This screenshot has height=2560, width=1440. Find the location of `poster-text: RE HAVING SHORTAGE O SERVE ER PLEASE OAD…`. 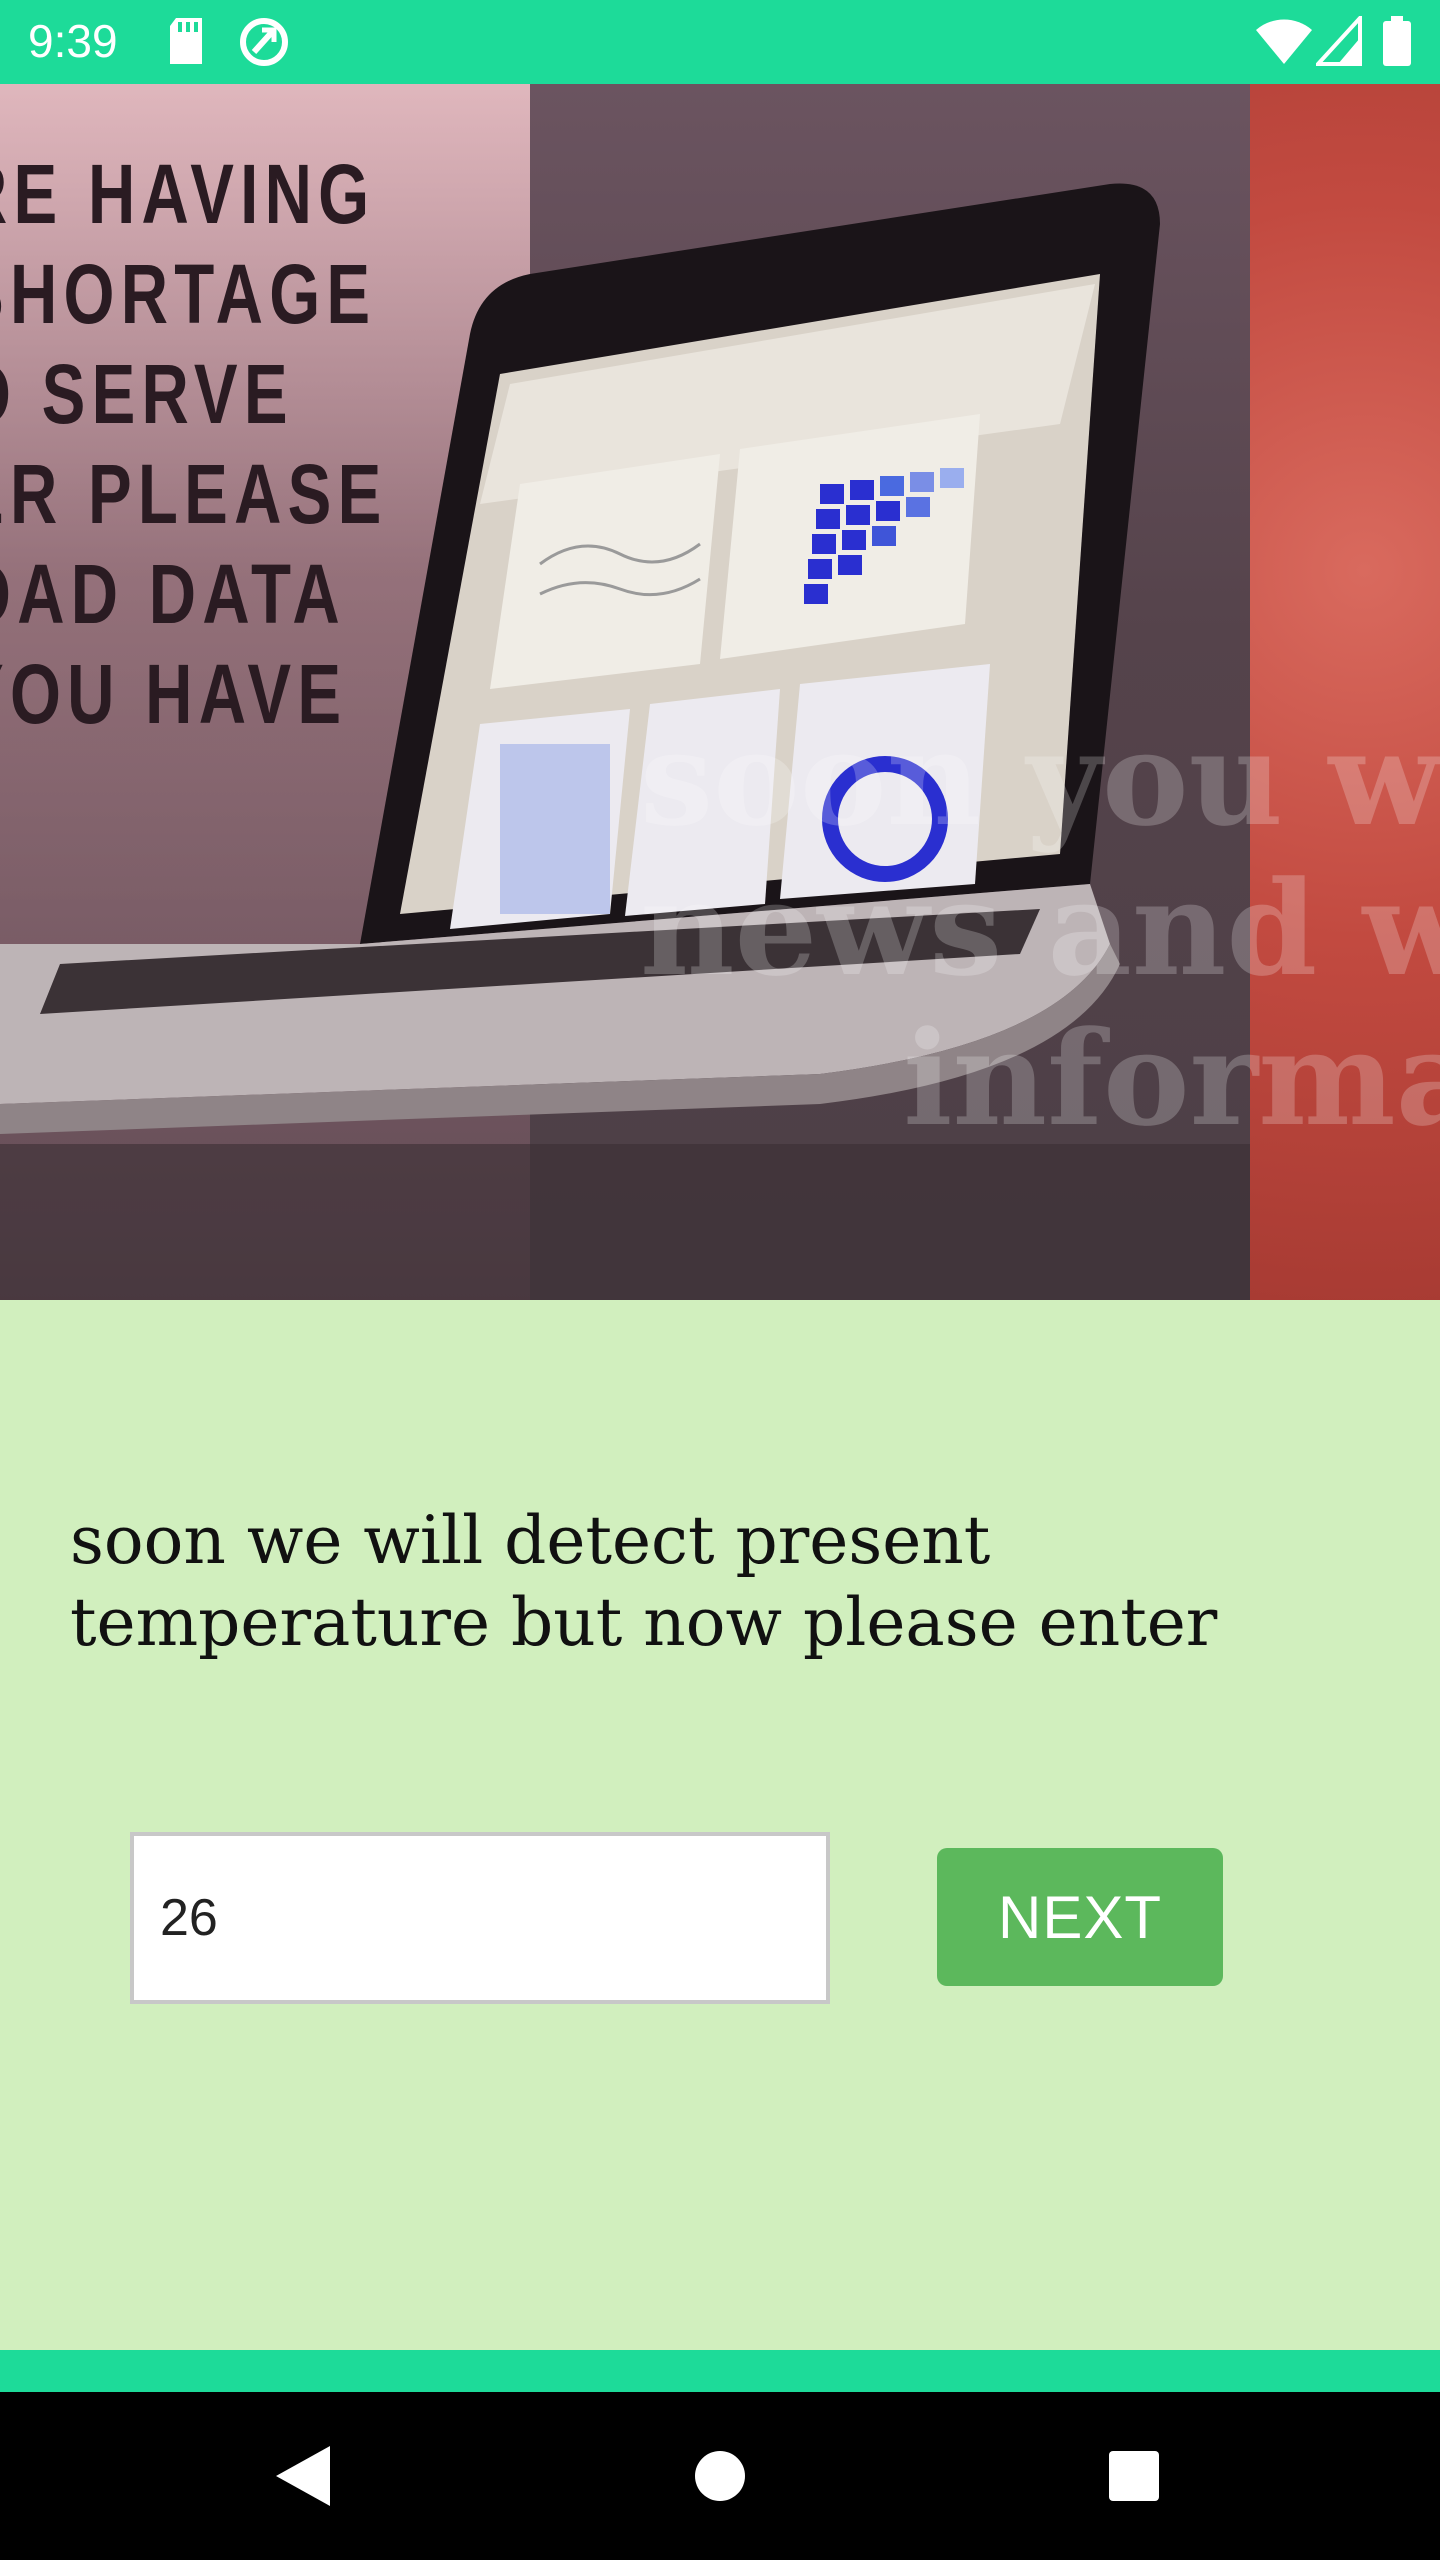

poster-text: RE HAVING SHORTAGE O SERVE ER PLEASE OAD… is located at coordinates (194, 444).